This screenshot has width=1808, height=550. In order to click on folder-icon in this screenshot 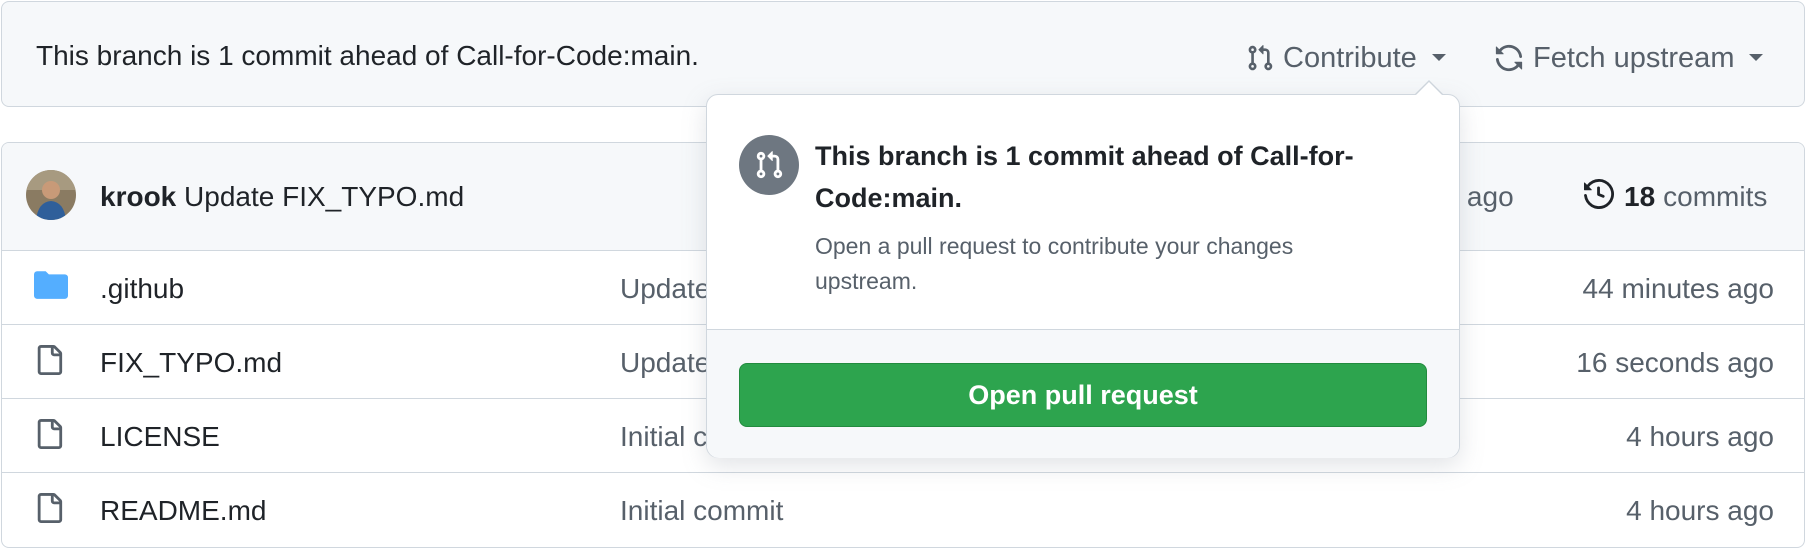, I will do `click(51, 287)`.